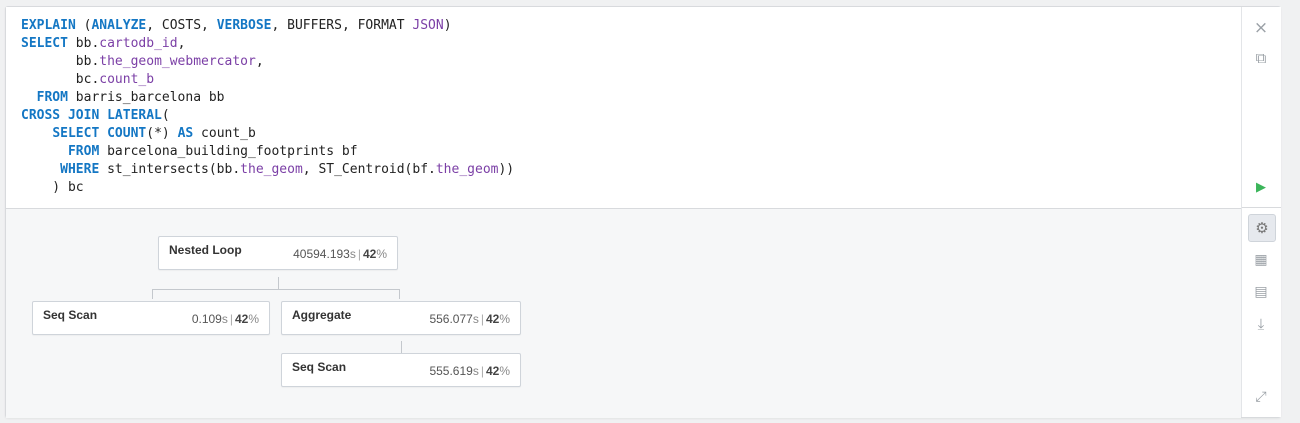 The width and height of the screenshot is (1300, 423). I want to click on plan-node-nested-loop: Nested Loop 40594.193s | 42%, so click(278, 253).